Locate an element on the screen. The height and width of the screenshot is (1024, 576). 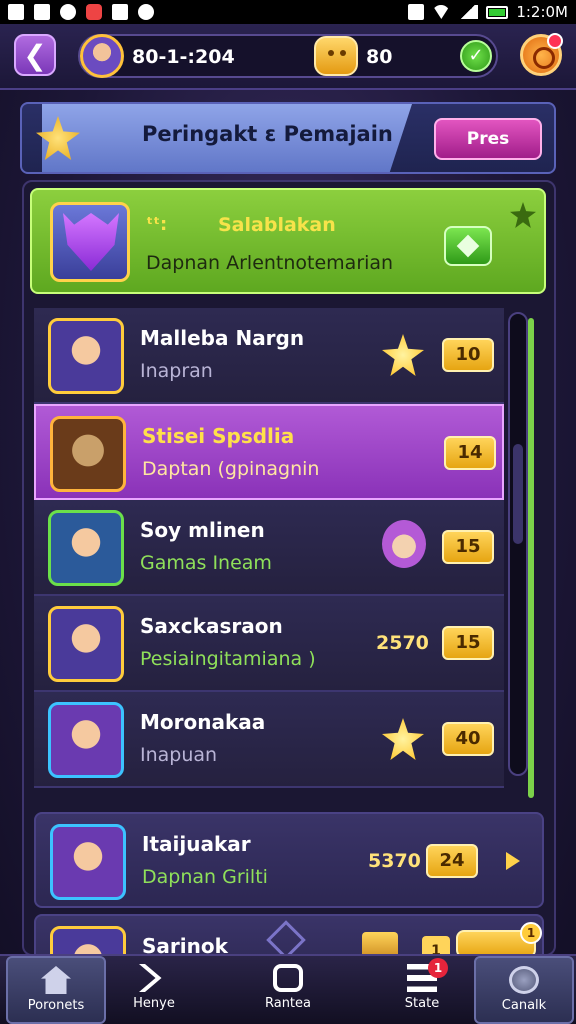
notification-button is located at coordinates (541, 54).